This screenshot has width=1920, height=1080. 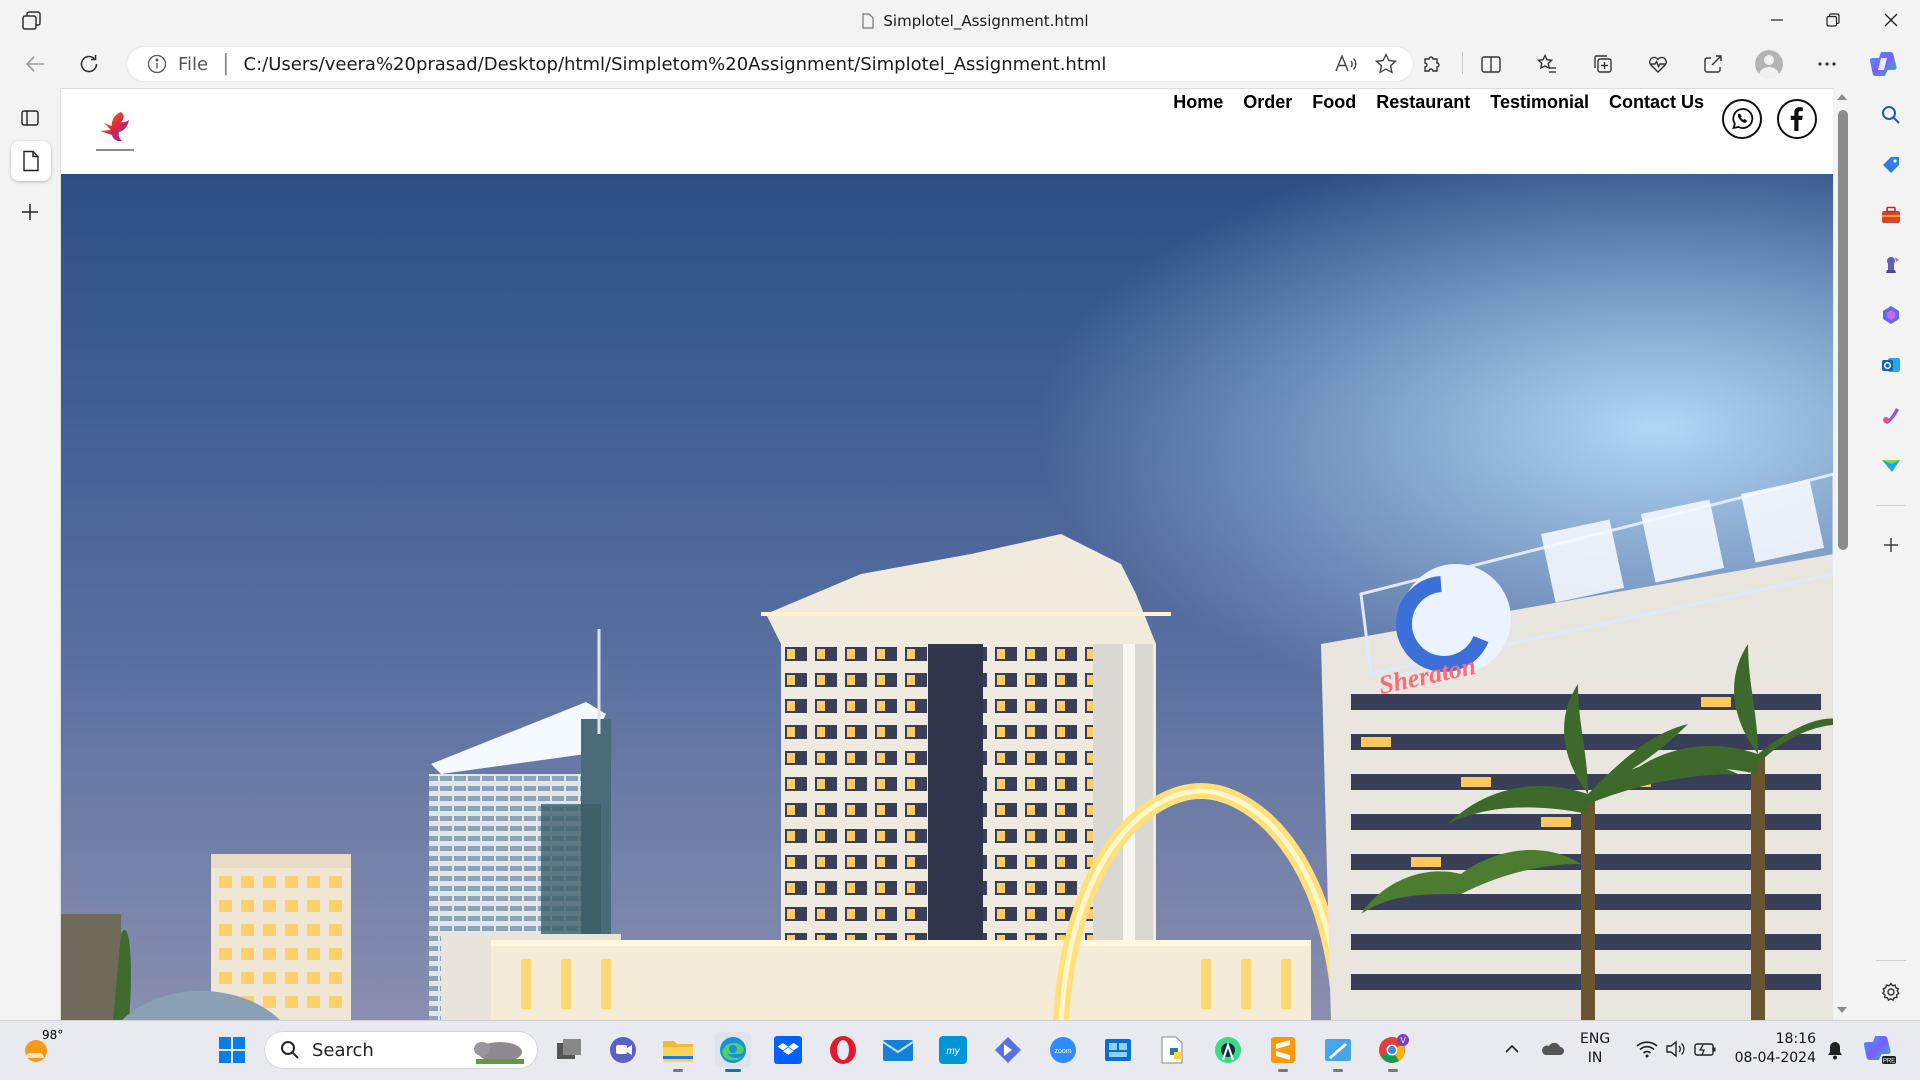 I want to click on taskbar-mail, so click(x=898, y=1050).